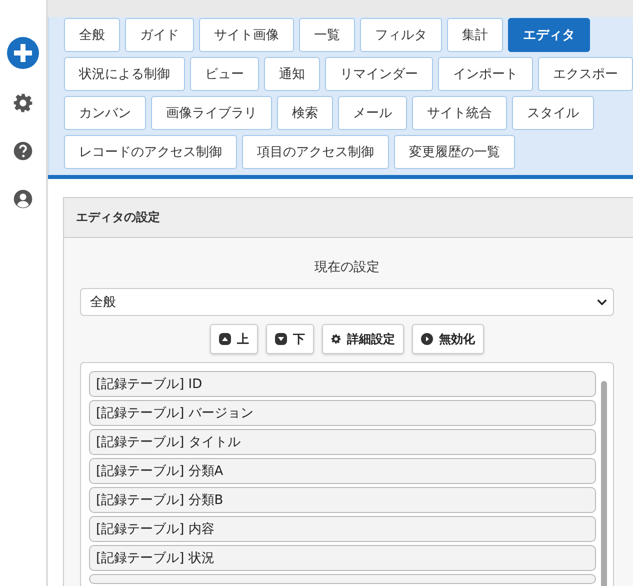 The image size is (633, 586). What do you see at coordinates (363, 339) in the screenshot?
I see `toolbar-button: 詳細設定` at bounding box center [363, 339].